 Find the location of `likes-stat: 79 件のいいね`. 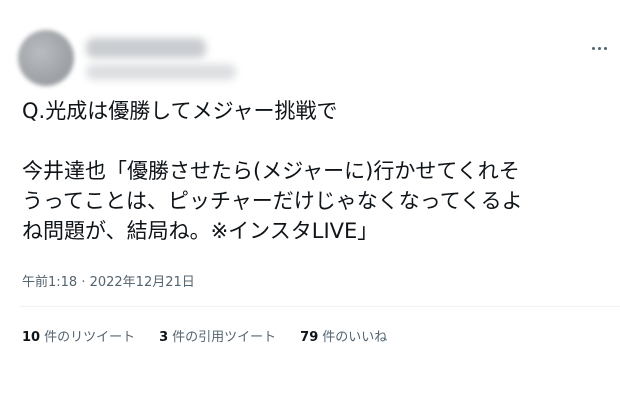

likes-stat: 79 件のいいね is located at coordinates (343, 335).